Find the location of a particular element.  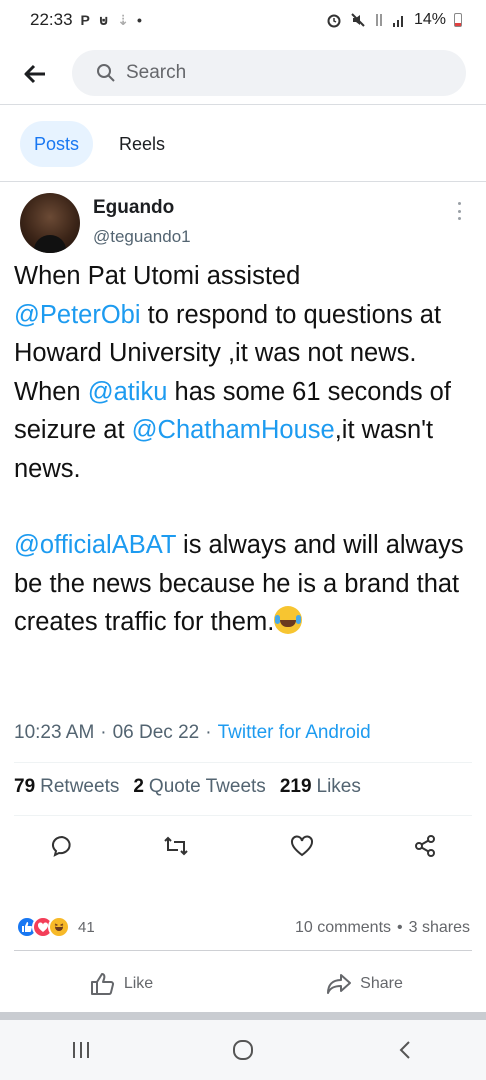

comments-shares-summary: 10 comments • 3 shares is located at coordinates (382, 928).